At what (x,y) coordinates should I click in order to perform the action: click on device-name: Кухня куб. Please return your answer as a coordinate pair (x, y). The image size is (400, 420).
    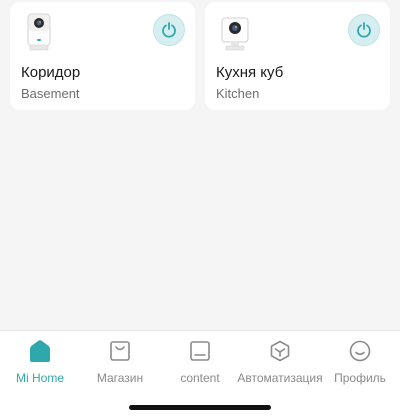
    Looking at the image, I should click on (250, 72).